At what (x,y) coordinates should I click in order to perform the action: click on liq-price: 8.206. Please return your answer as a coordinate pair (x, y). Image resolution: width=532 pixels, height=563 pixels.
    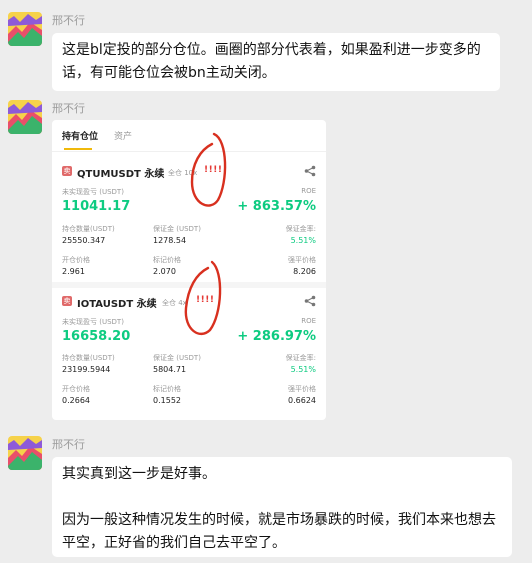
    Looking at the image, I should click on (304, 271).